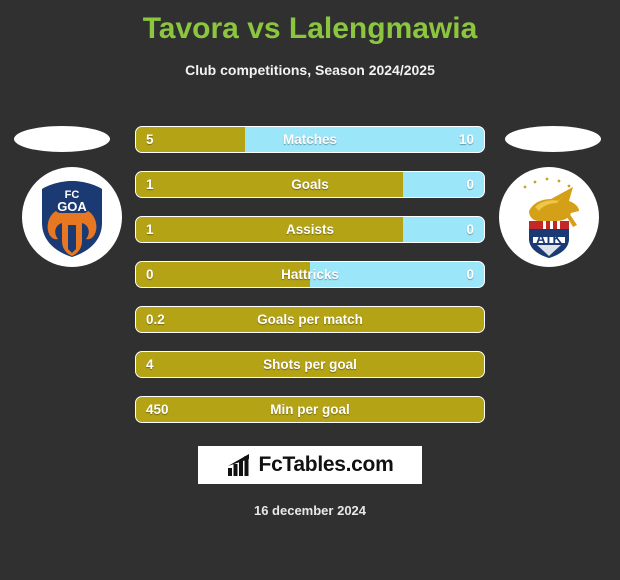  I want to click on page-title: Tavora vs Lalengmawia, so click(310, 28).